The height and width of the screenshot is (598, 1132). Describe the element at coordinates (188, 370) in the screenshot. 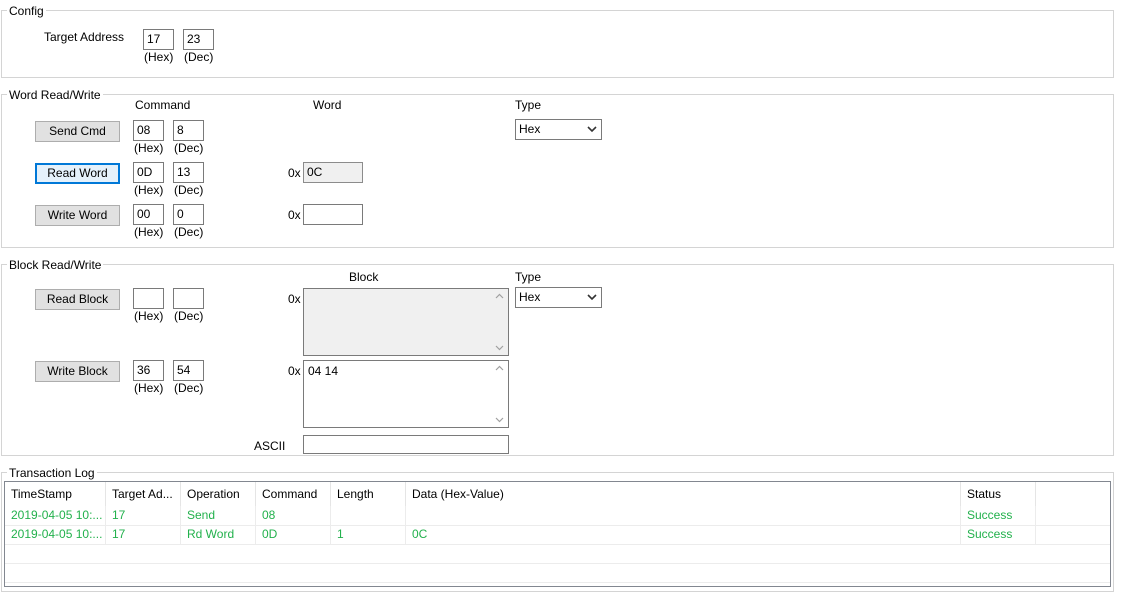

I see `write-block-dec-input: 54` at that location.